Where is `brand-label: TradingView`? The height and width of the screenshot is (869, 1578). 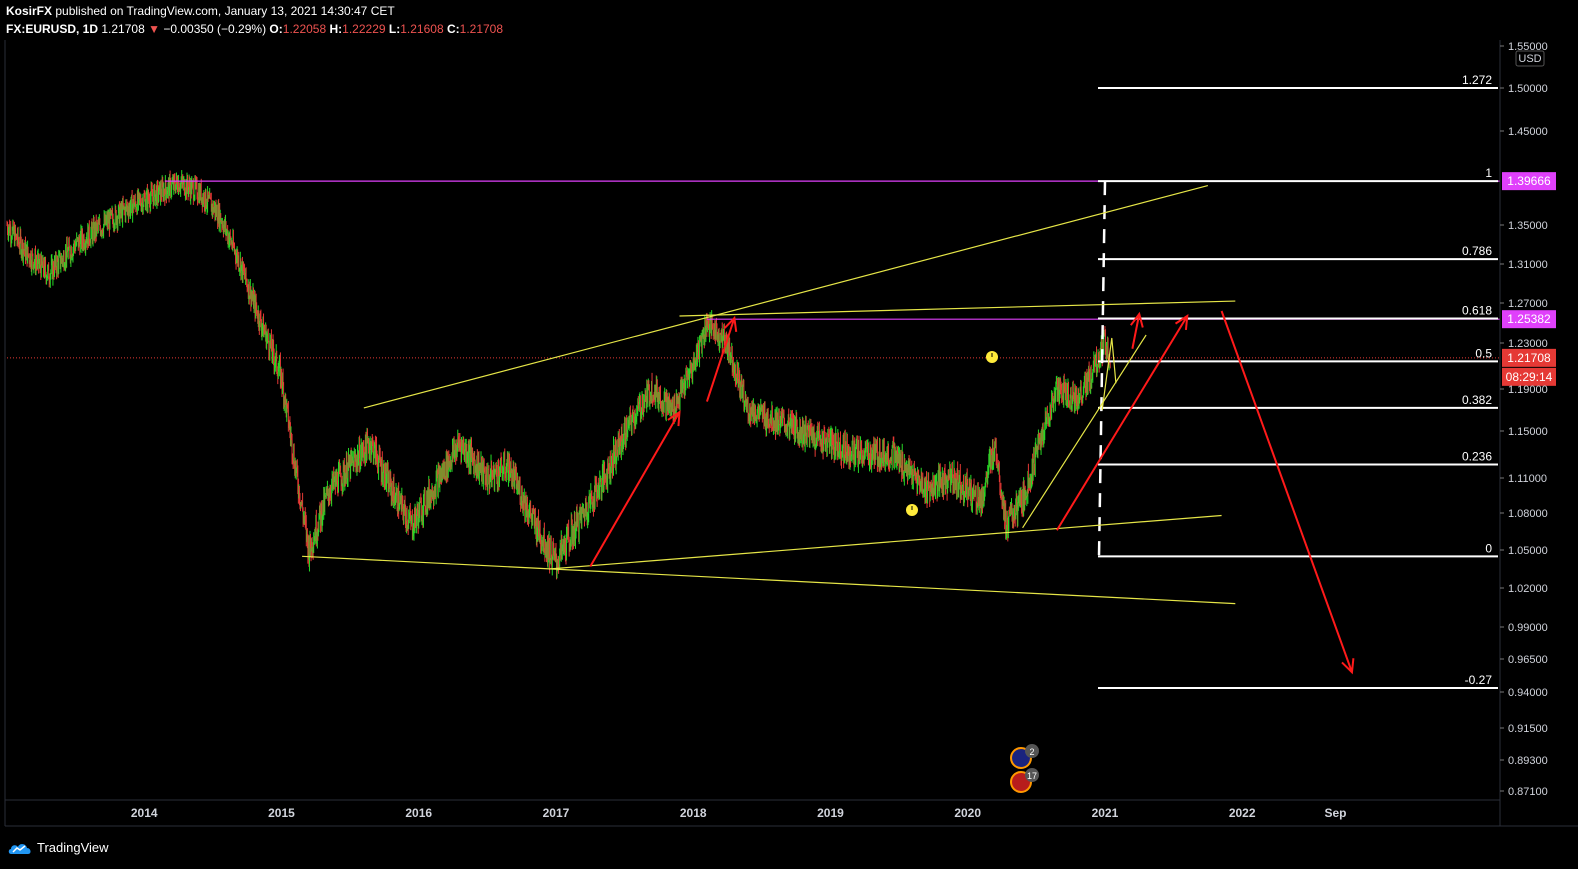
brand-label: TradingView is located at coordinates (73, 847).